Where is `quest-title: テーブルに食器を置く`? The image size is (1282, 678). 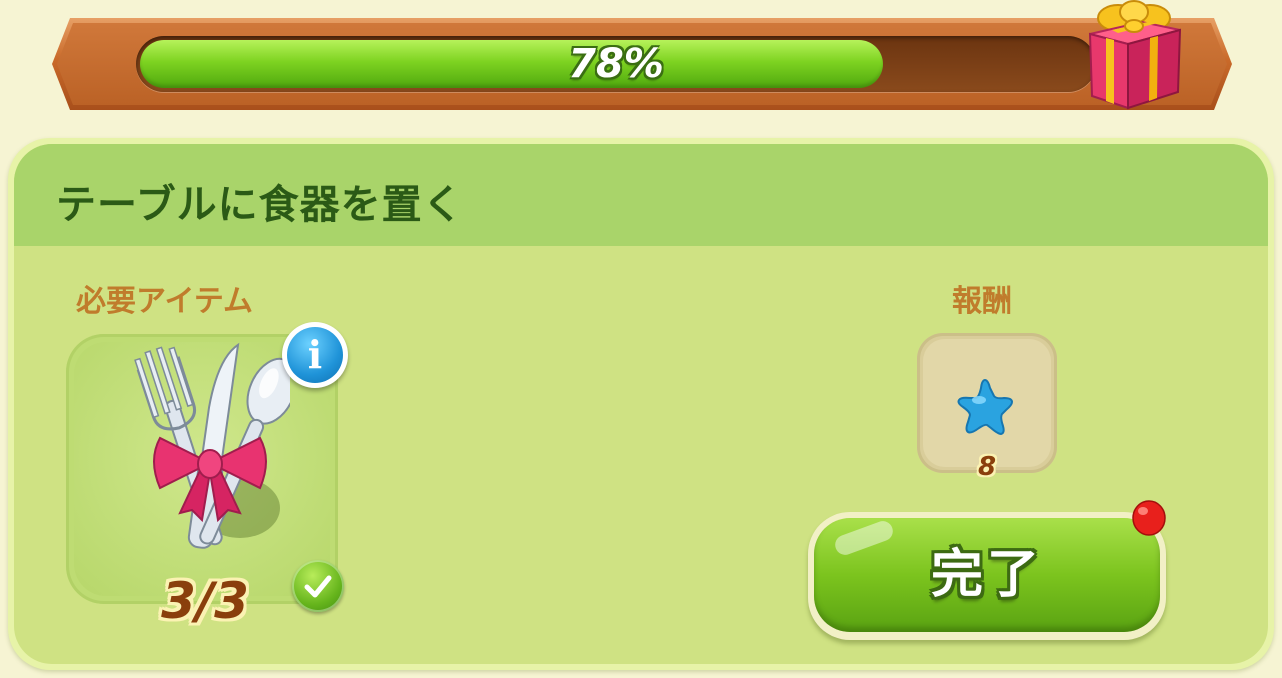 quest-title: テーブルに食器を置く is located at coordinates (260, 205).